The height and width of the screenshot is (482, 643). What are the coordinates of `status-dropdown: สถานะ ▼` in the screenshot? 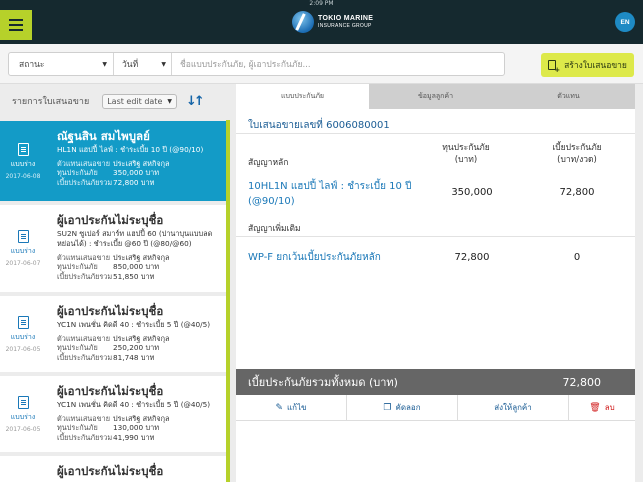 It's located at (61, 64).